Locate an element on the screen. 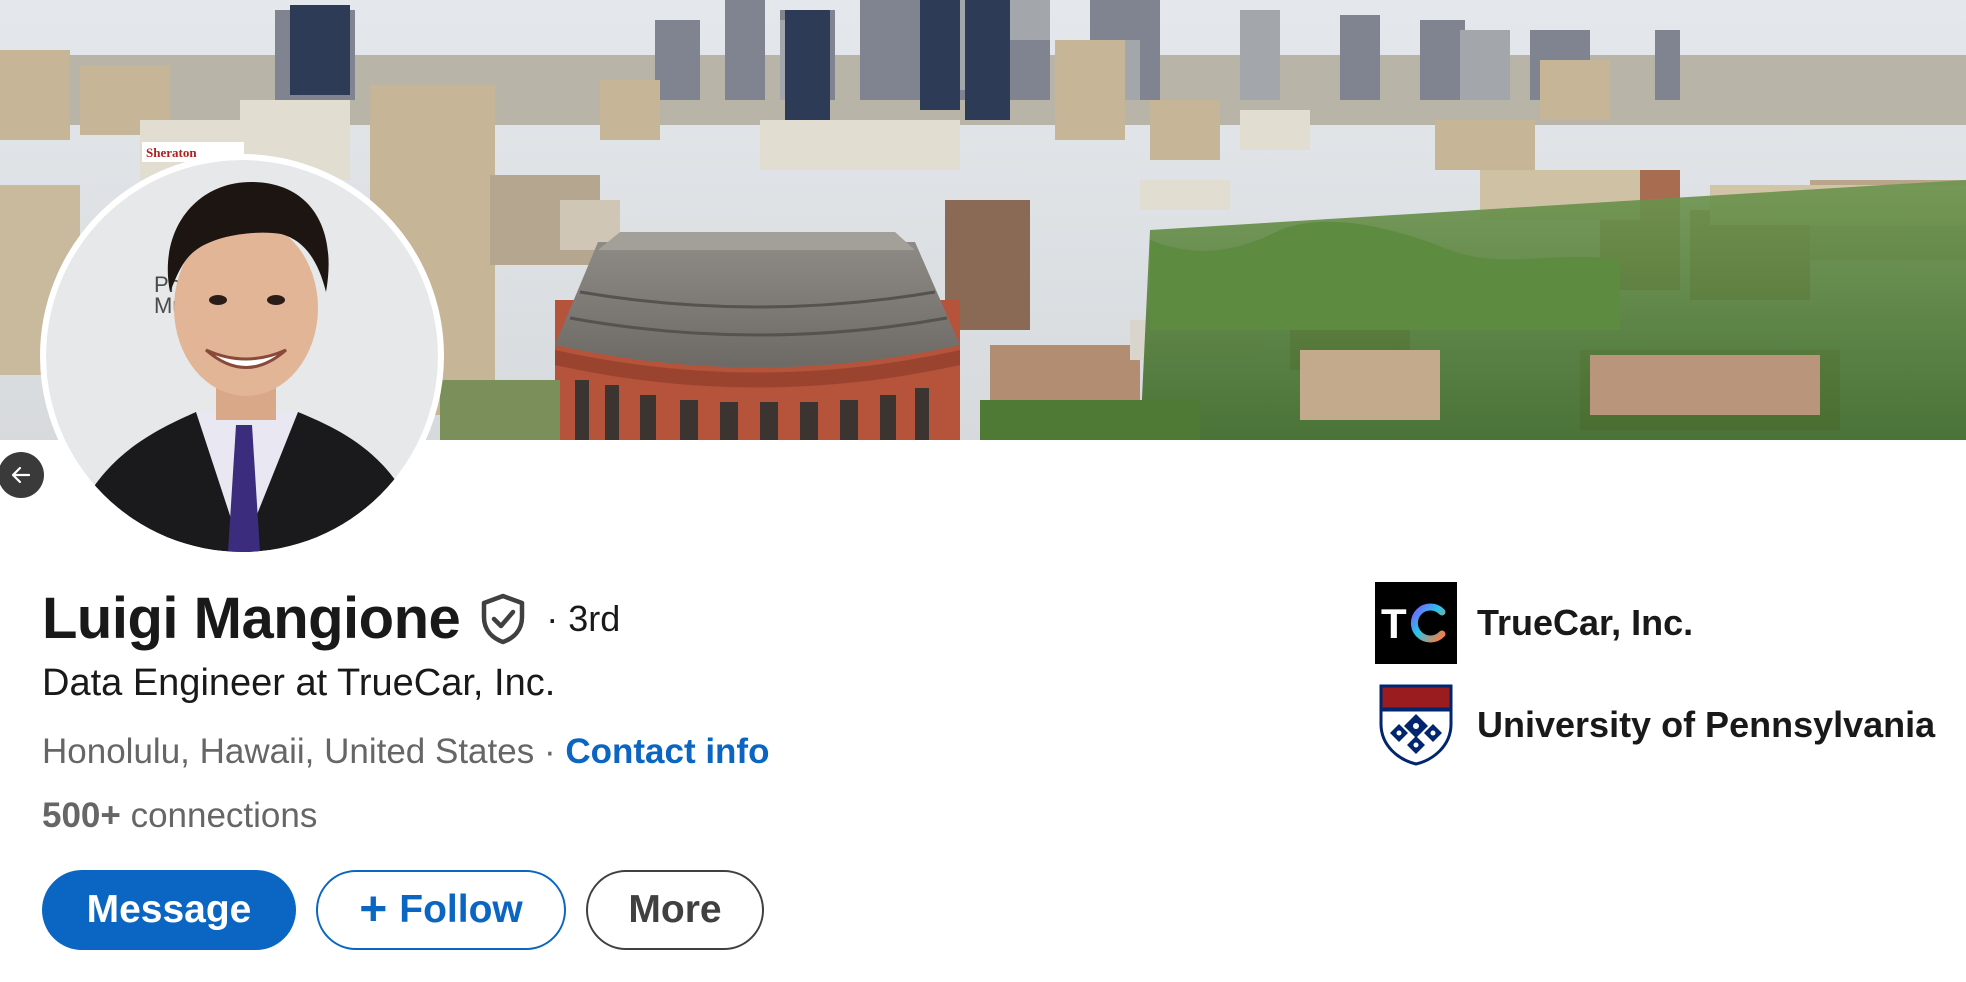 This screenshot has width=1966, height=982. message-button: Message is located at coordinates (169, 910).